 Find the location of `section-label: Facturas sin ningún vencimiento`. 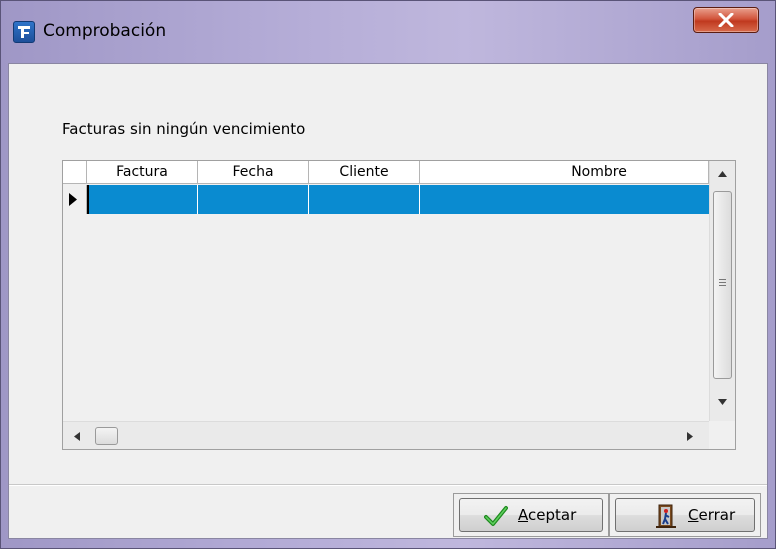

section-label: Facturas sin ningún vencimiento is located at coordinates (184, 129).